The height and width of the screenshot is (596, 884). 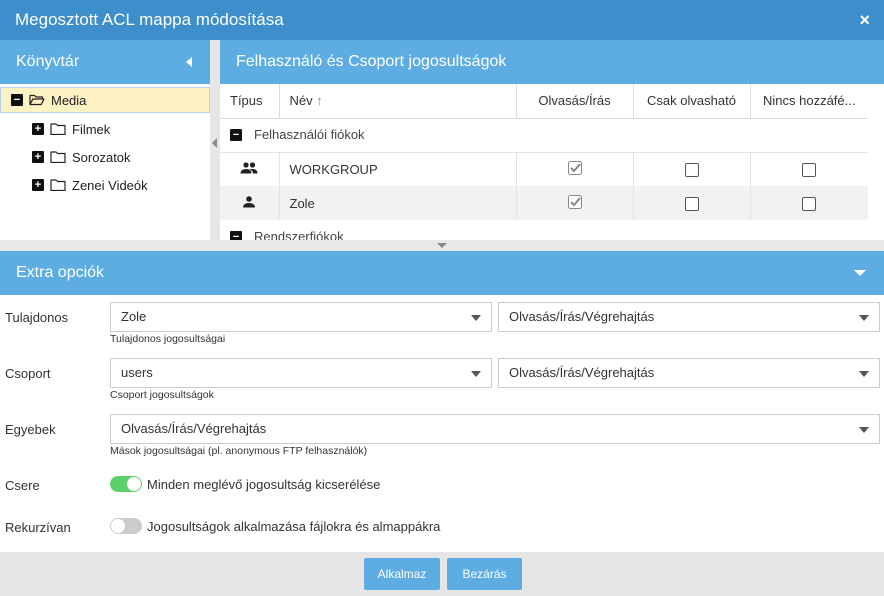 I want to click on close-button: Bezárás, so click(x=484, y=574).